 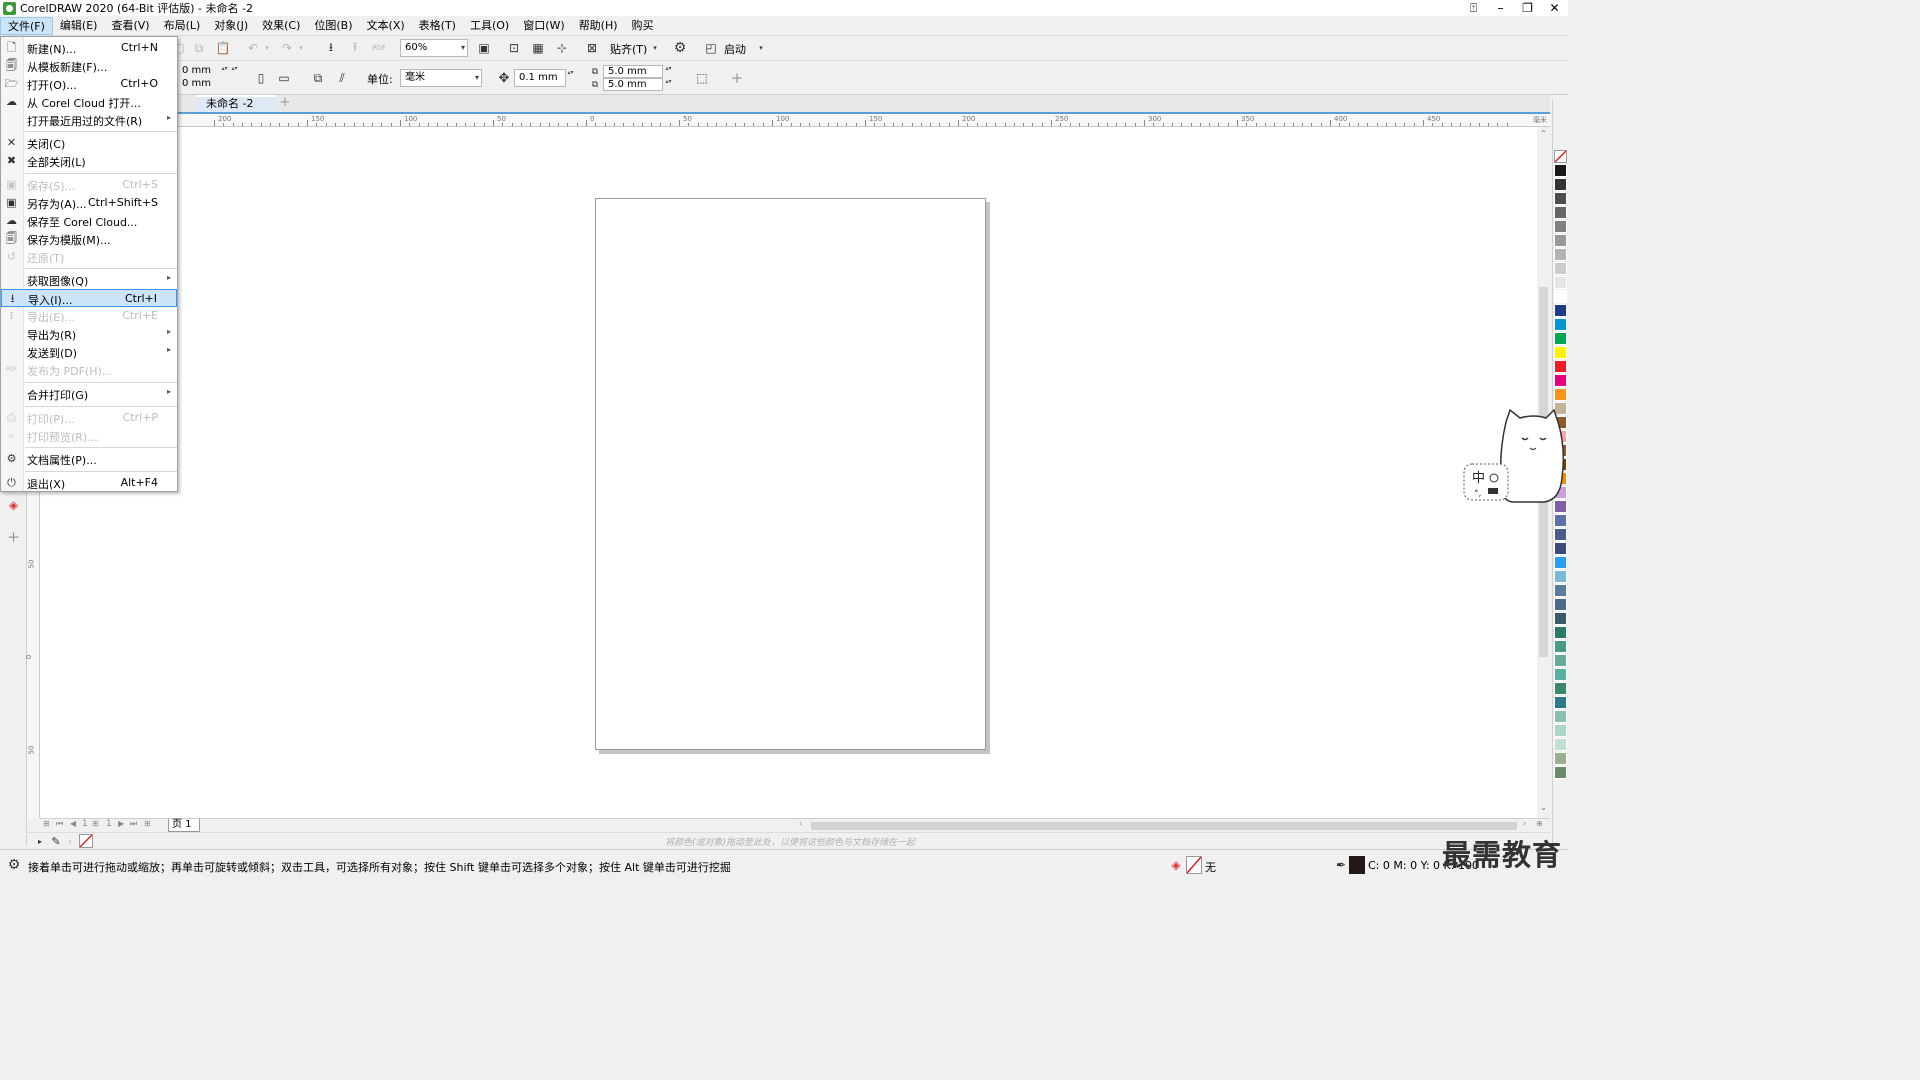 What do you see at coordinates (133, 824) in the screenshot?
I see `last-page-icon: ⏭` at bounding box center [133, 824].